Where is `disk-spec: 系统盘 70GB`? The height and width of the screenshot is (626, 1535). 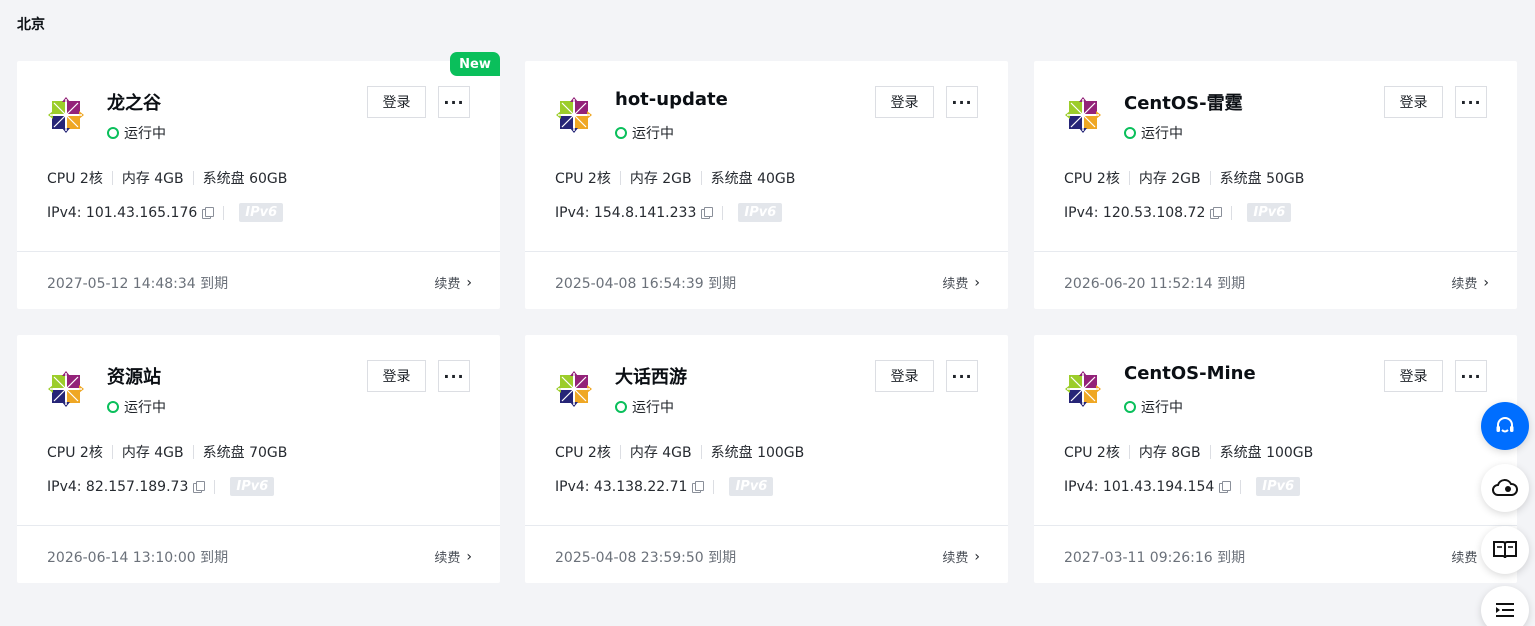
disk-spec: 系统盘 70GB is located at coordinates (245, 453).